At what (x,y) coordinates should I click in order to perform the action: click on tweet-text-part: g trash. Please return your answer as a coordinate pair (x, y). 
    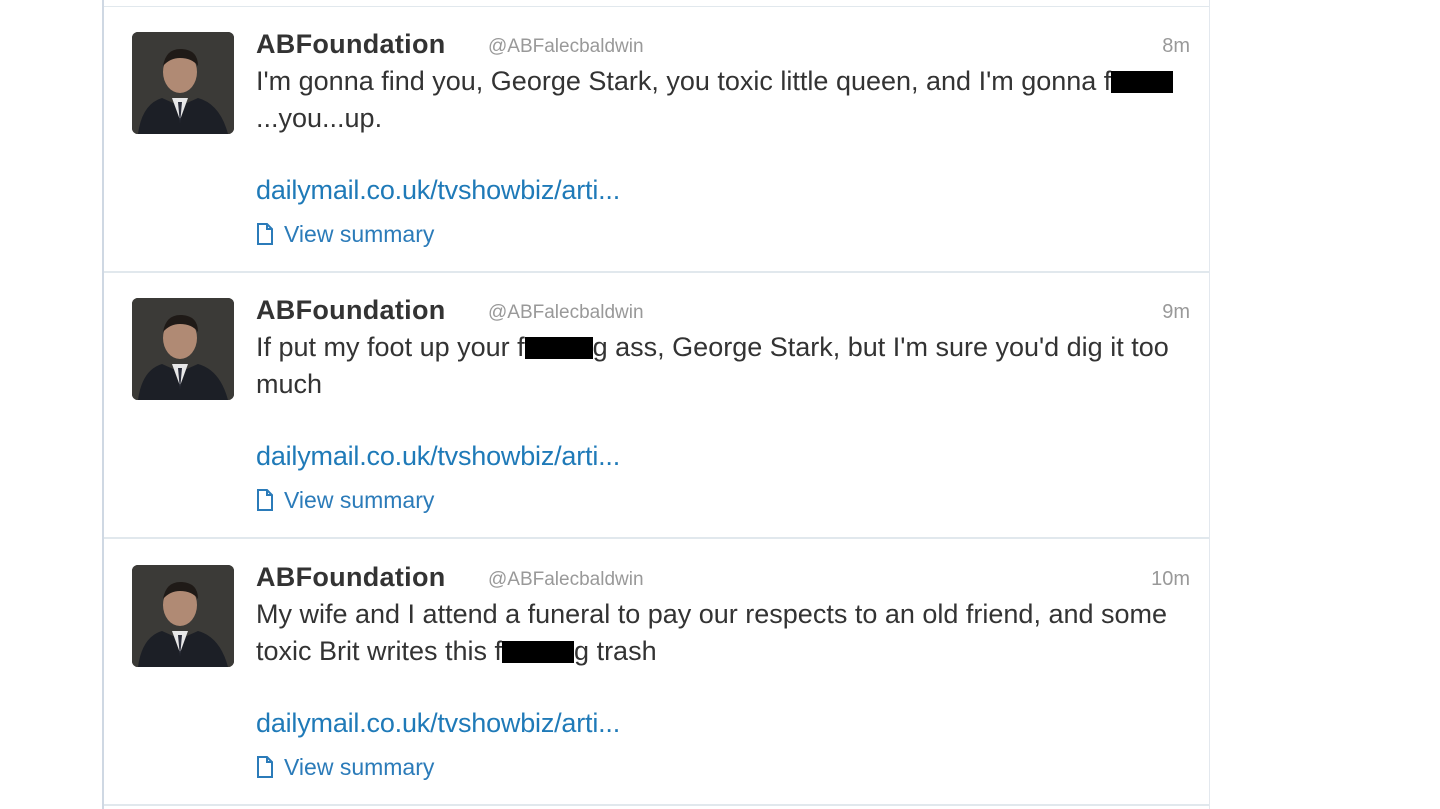
    Looking at the image, I should click on (615, 651).